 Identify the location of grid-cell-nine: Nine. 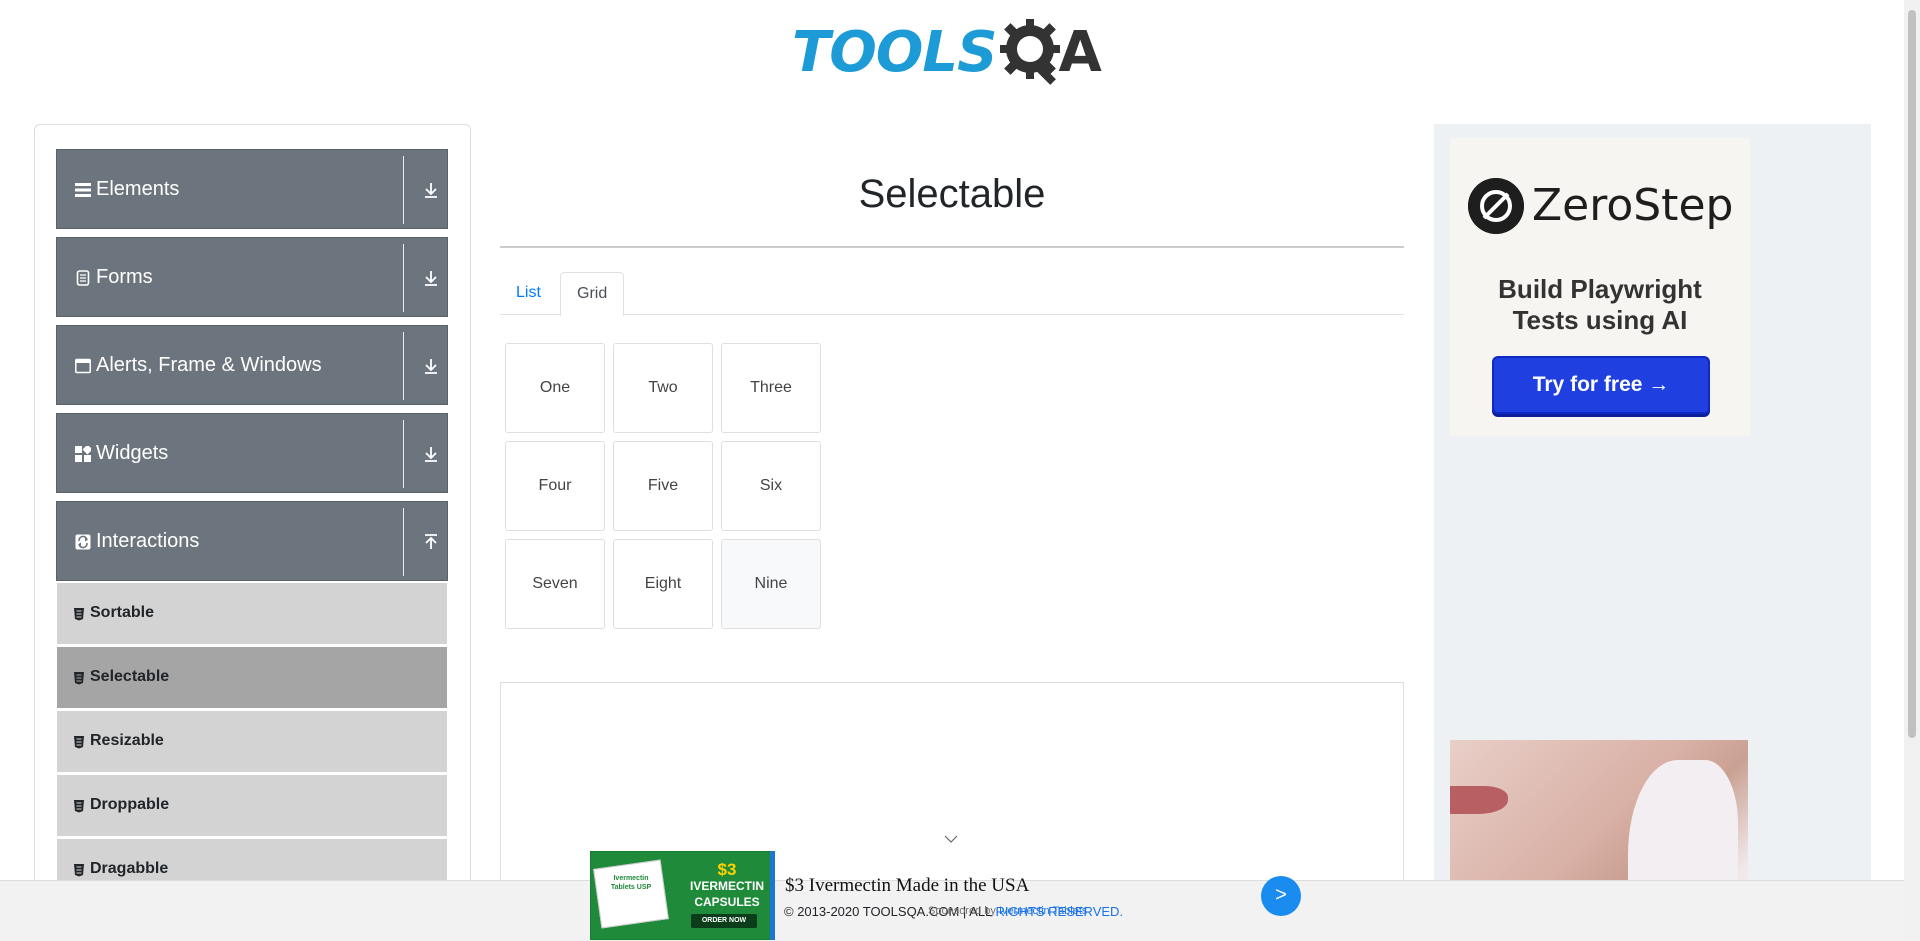
(771, 584).